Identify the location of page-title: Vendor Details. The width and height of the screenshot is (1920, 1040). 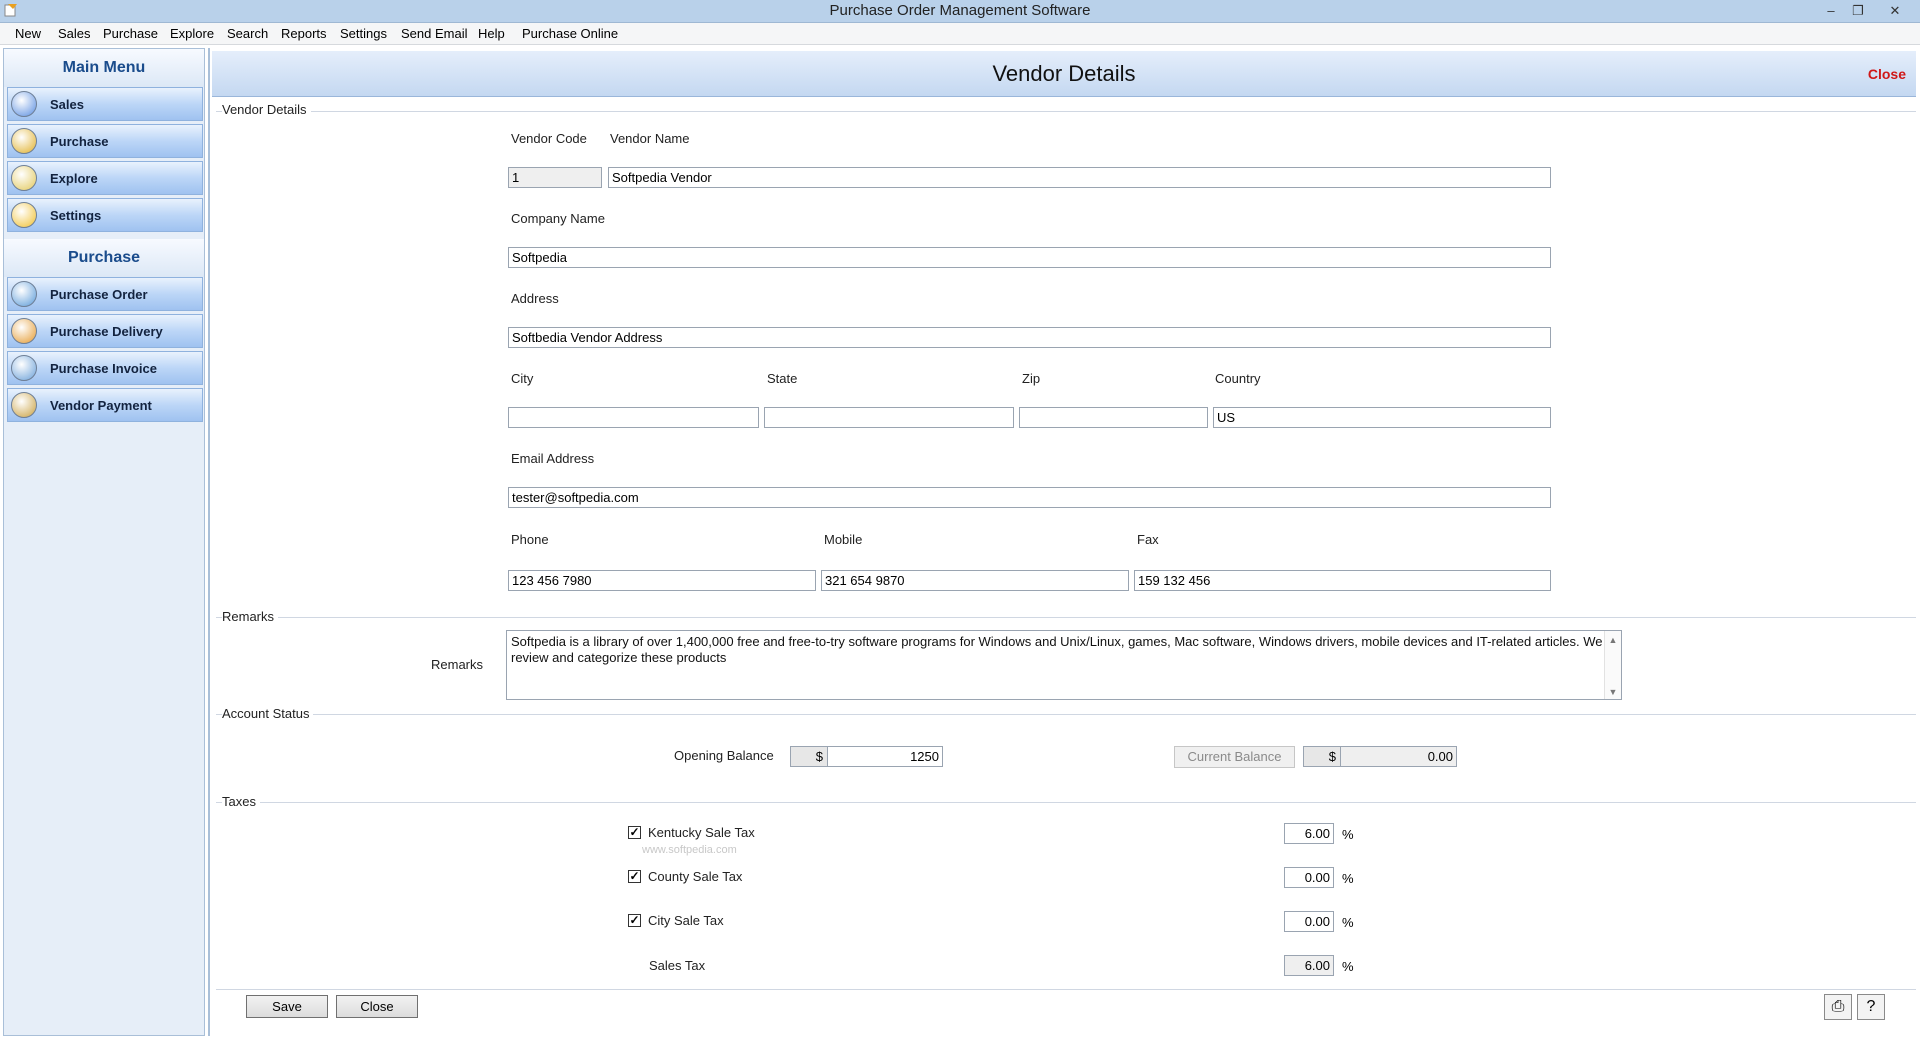
(1064, 73).